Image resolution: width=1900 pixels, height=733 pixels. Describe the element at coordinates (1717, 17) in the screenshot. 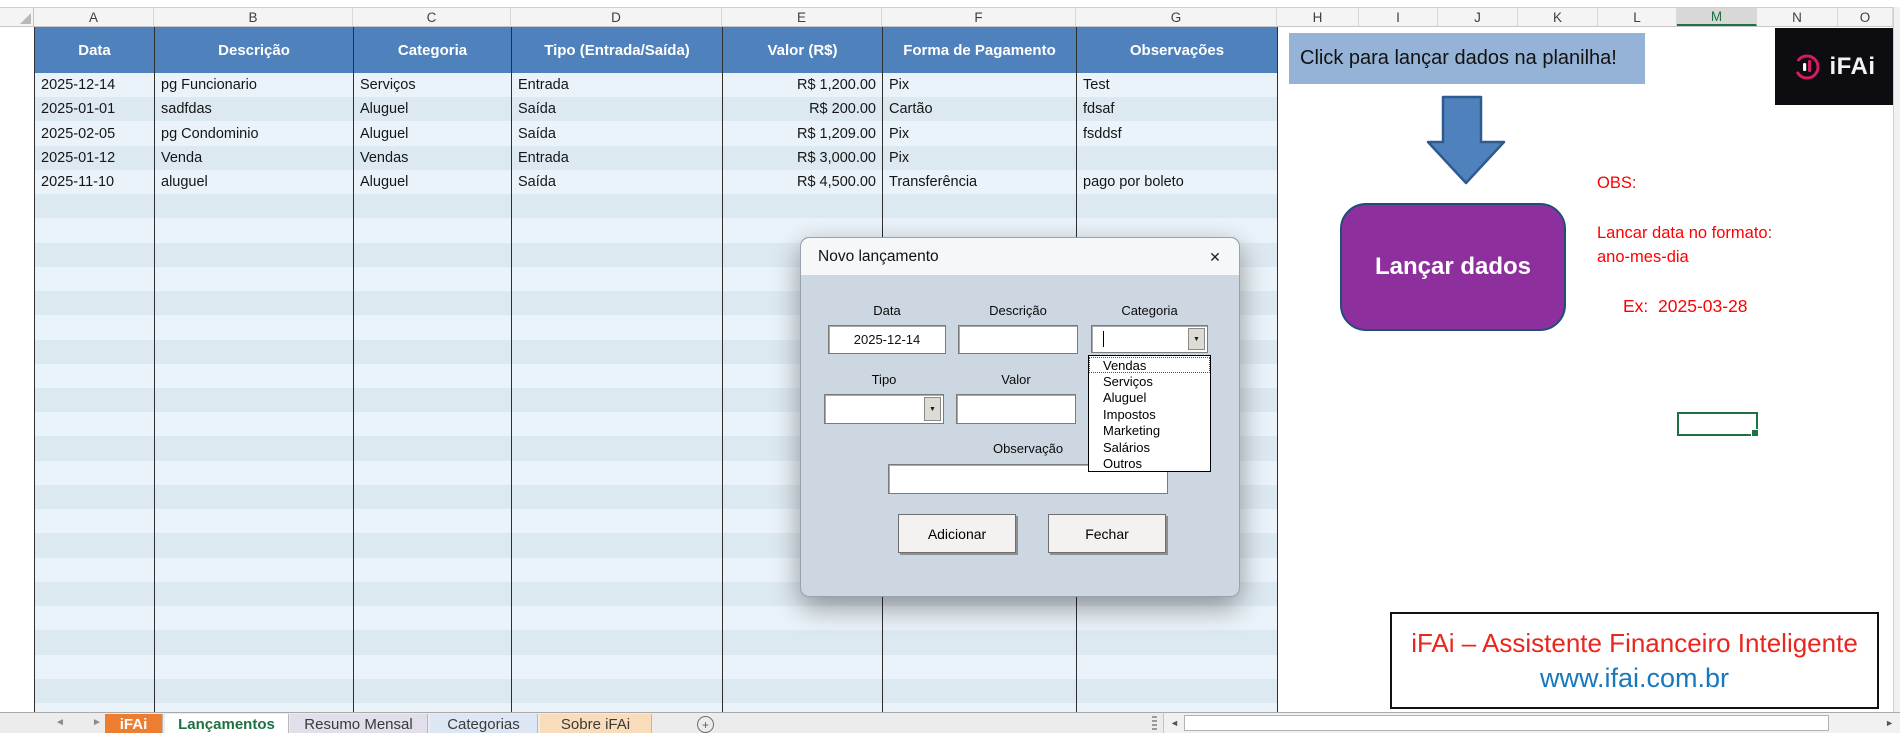

I see `column-header-M: M` at that location.